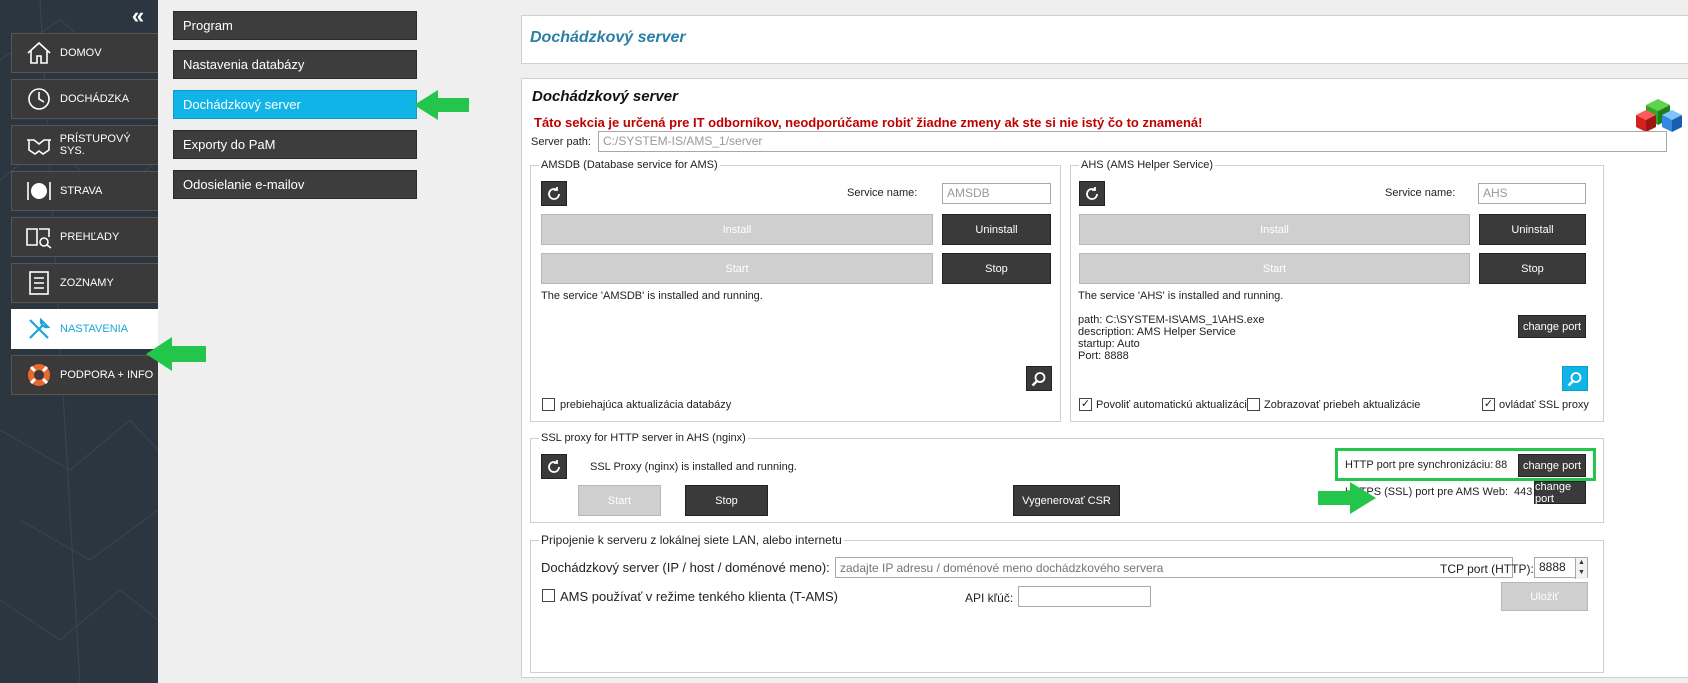 The height and width of the screenshot is (683, 1688). What do you see at coordinates (1488, 404) in the screenshot?
I see `ahs-ssl-proxy-checkbox: ✓` at bounding box center [1488, 404].